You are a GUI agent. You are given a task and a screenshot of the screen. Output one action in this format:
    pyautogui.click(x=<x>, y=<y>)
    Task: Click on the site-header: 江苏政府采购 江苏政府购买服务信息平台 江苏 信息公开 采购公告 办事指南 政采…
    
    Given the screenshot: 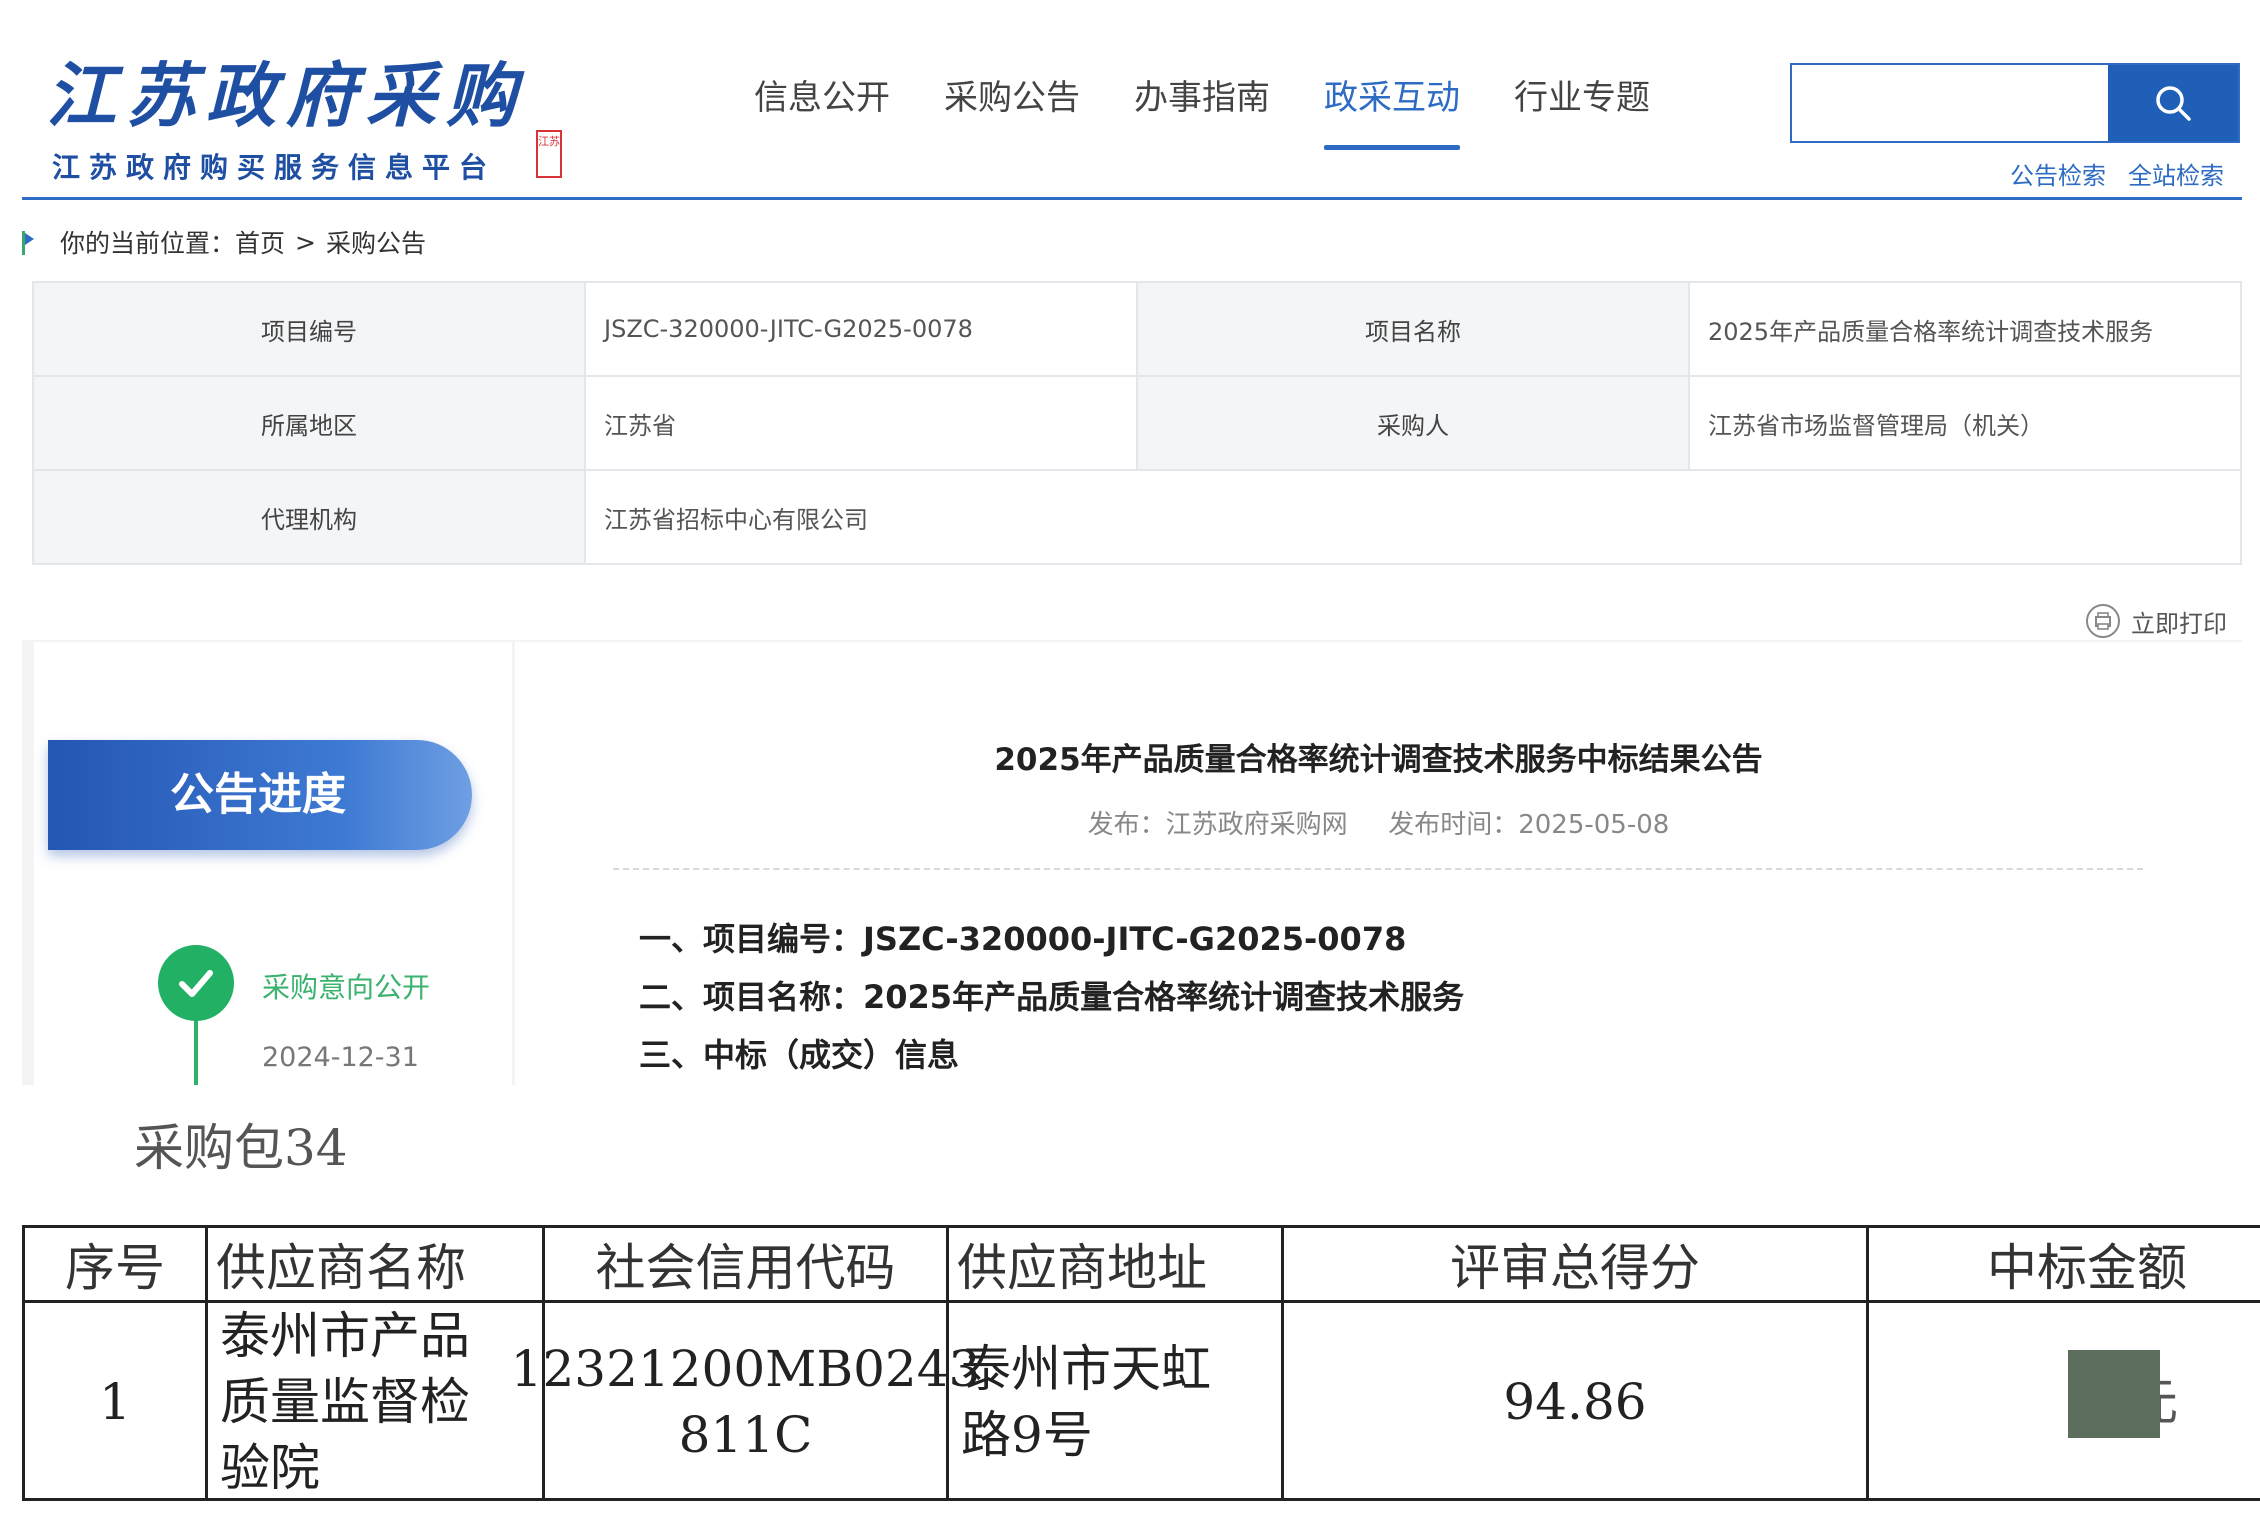 What is the action you would take?
    pyautogui.click(x=1132, y=114)
    